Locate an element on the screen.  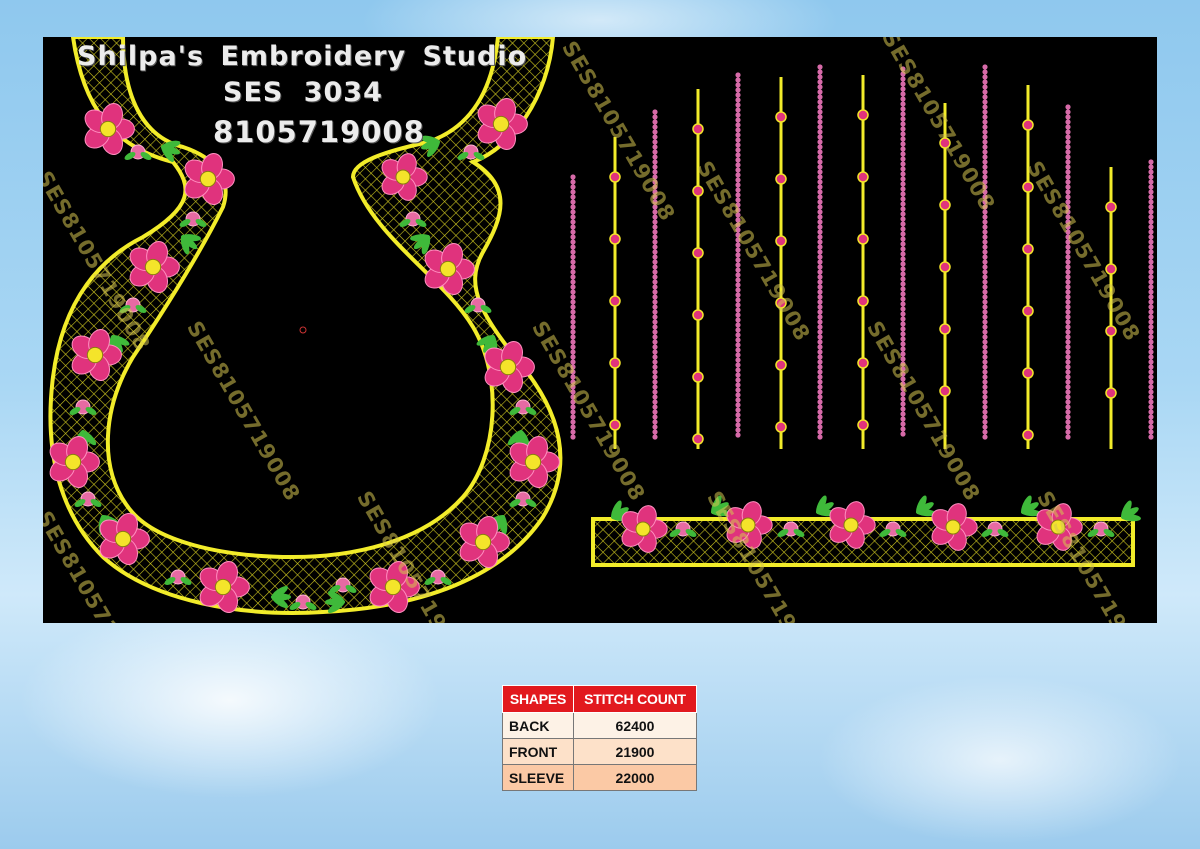
studio-name: Shilpa's Embroidery Studio is located at coordinates (302, 56).